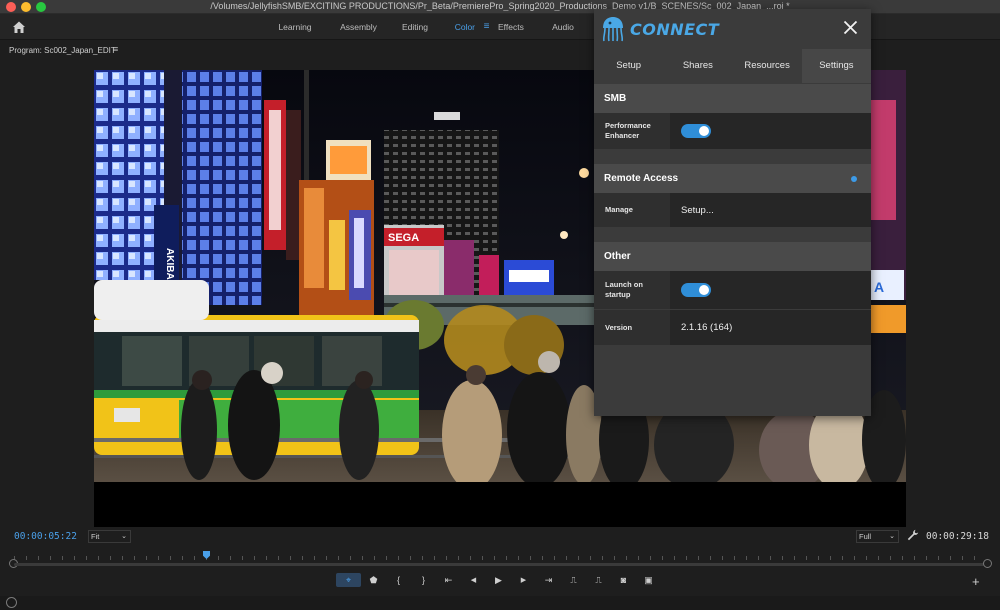 The image size is (1000, 610). Describe the element at coordinates (486, 27) in the screenshot. I see `workspace-menu-icon: ≡` at that location.